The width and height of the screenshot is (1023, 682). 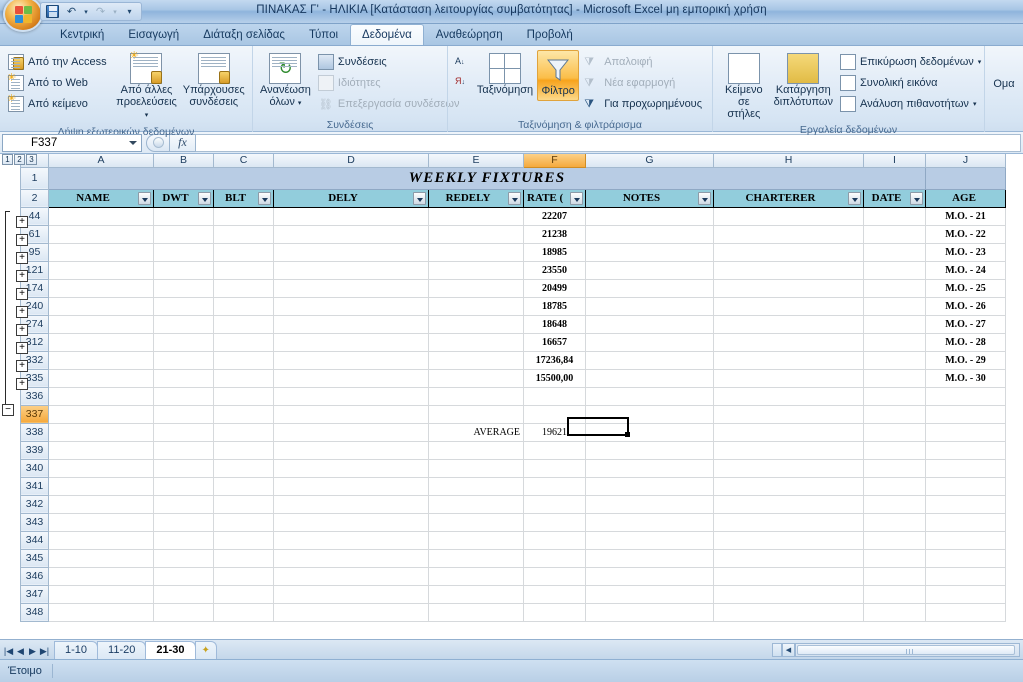 I want to click on cell-age-44: M.O. - 21, so click(x=965, y=216).